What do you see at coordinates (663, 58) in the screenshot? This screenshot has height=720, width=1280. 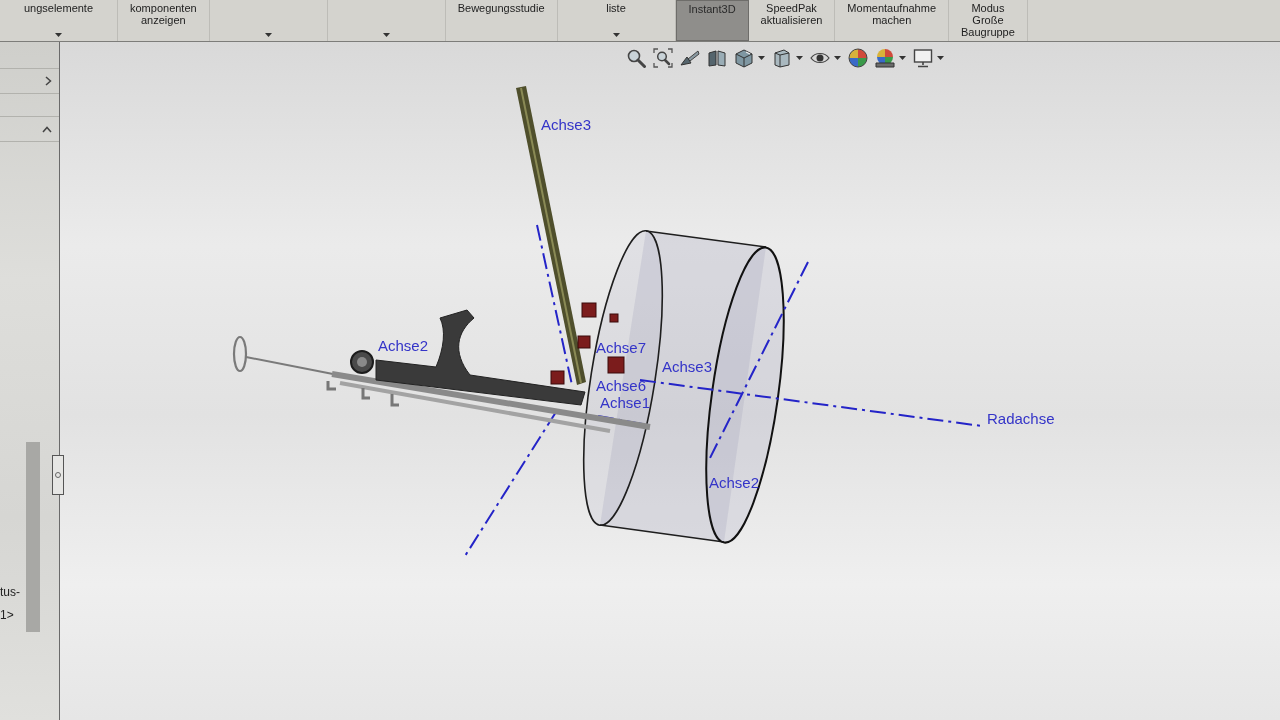 I see `magnifier-frame-icon` at bounding box center [663, 58].